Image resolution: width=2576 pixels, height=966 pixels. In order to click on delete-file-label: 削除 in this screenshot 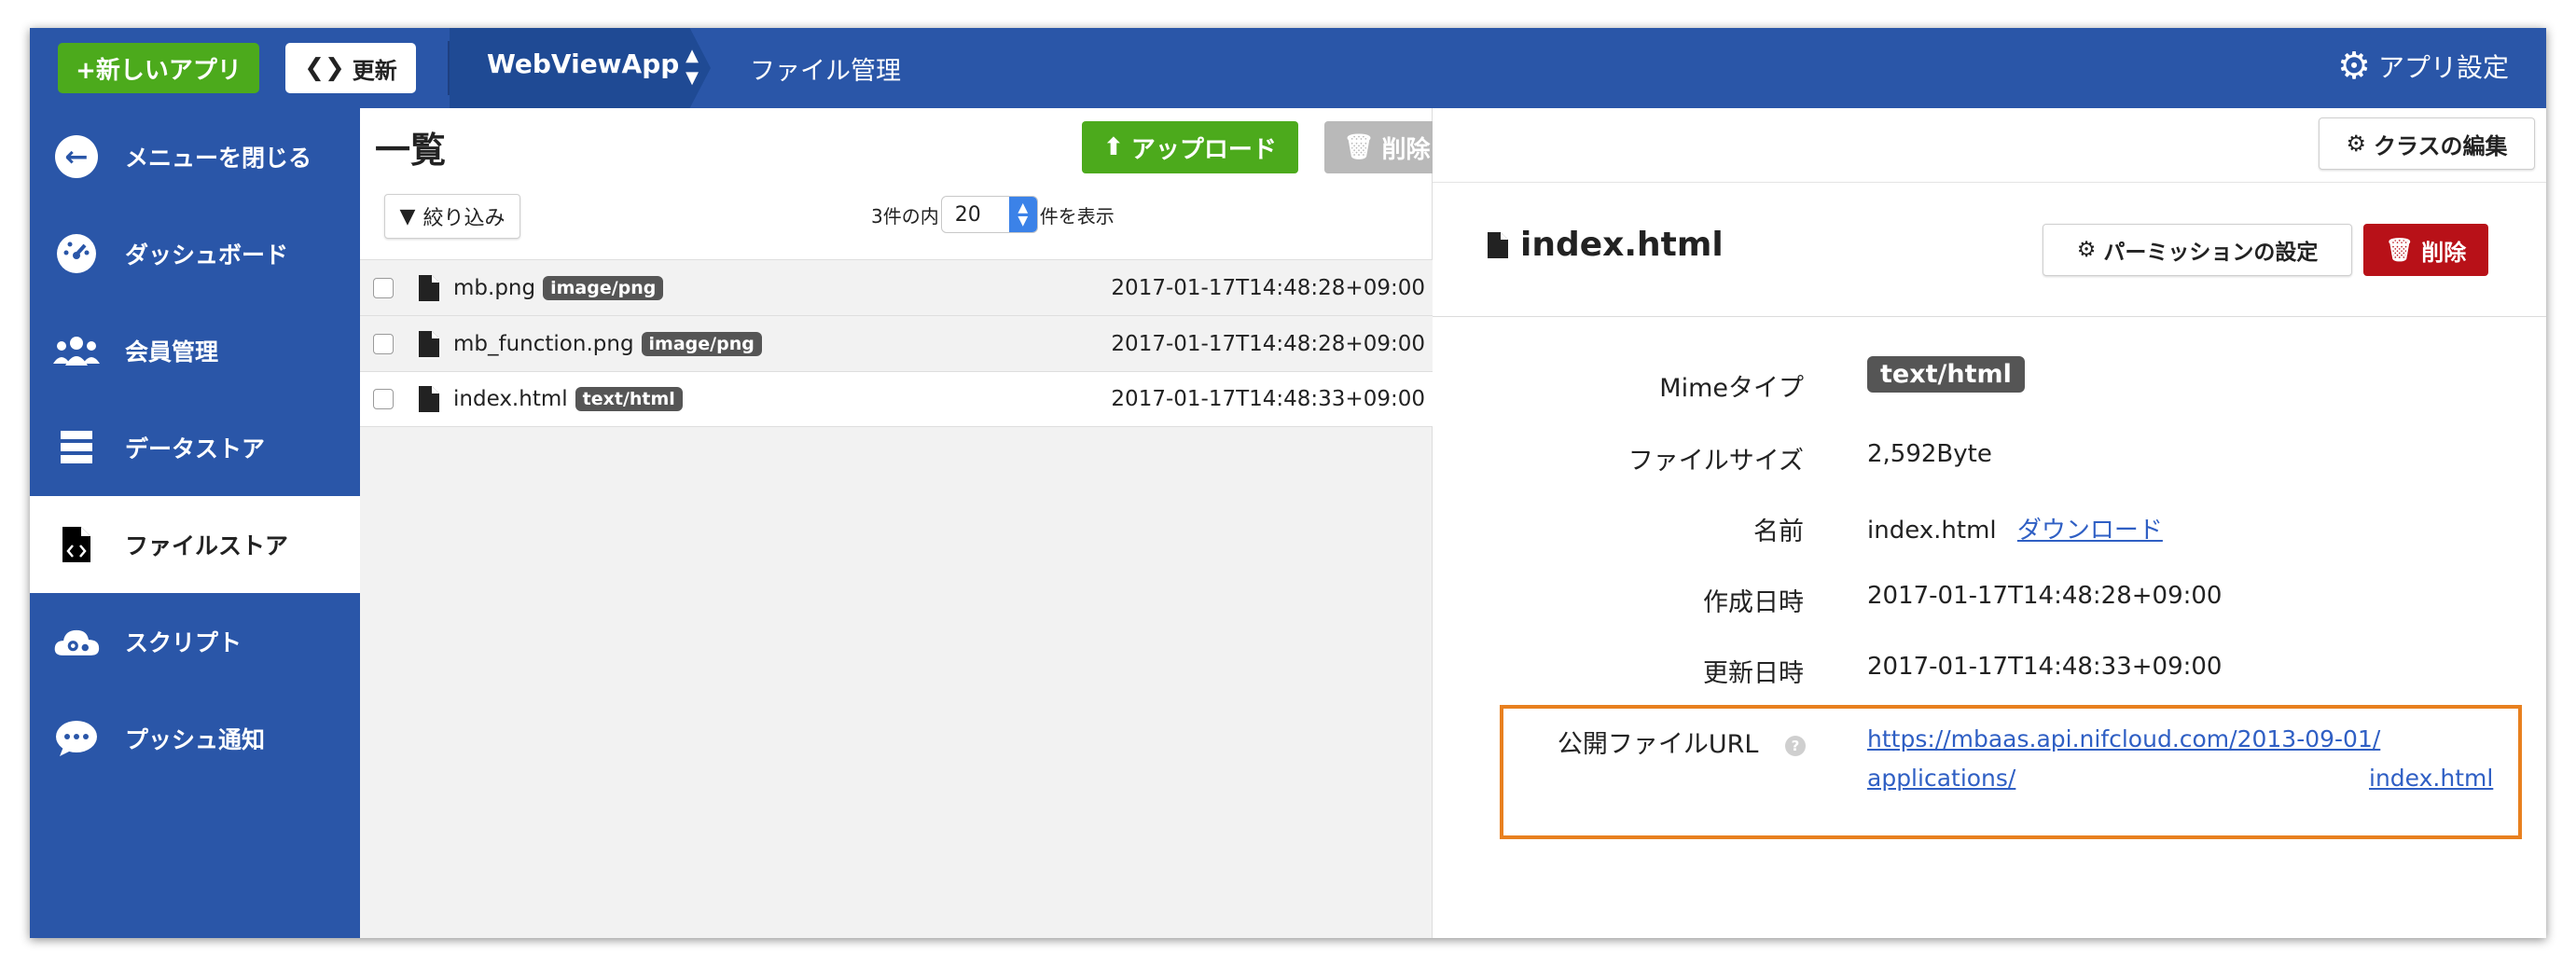, I will do `click(2444, 253)`.